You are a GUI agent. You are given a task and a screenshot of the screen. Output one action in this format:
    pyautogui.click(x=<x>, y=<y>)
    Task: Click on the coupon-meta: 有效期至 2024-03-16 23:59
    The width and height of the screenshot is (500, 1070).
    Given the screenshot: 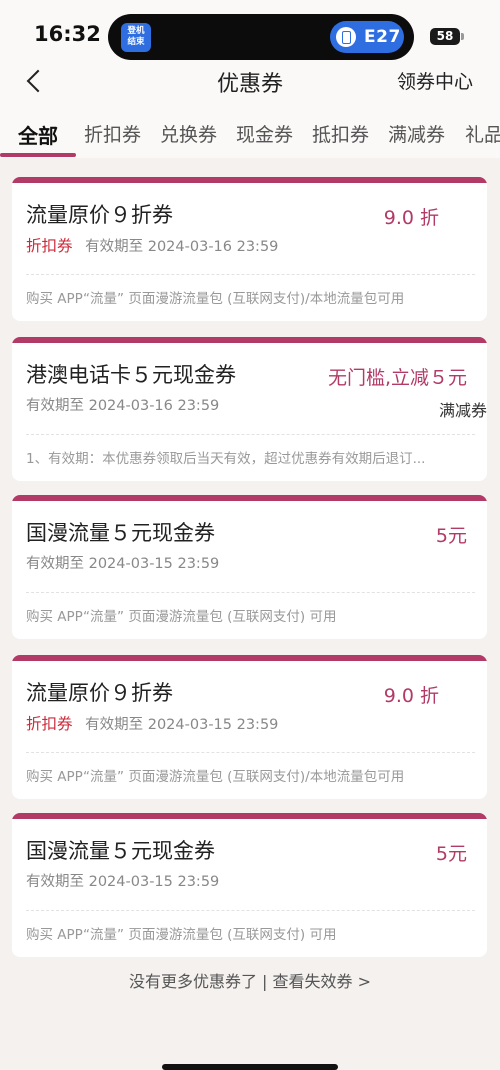 What is the action you would take?
    pyautogui.click(x=122, y=404)
    